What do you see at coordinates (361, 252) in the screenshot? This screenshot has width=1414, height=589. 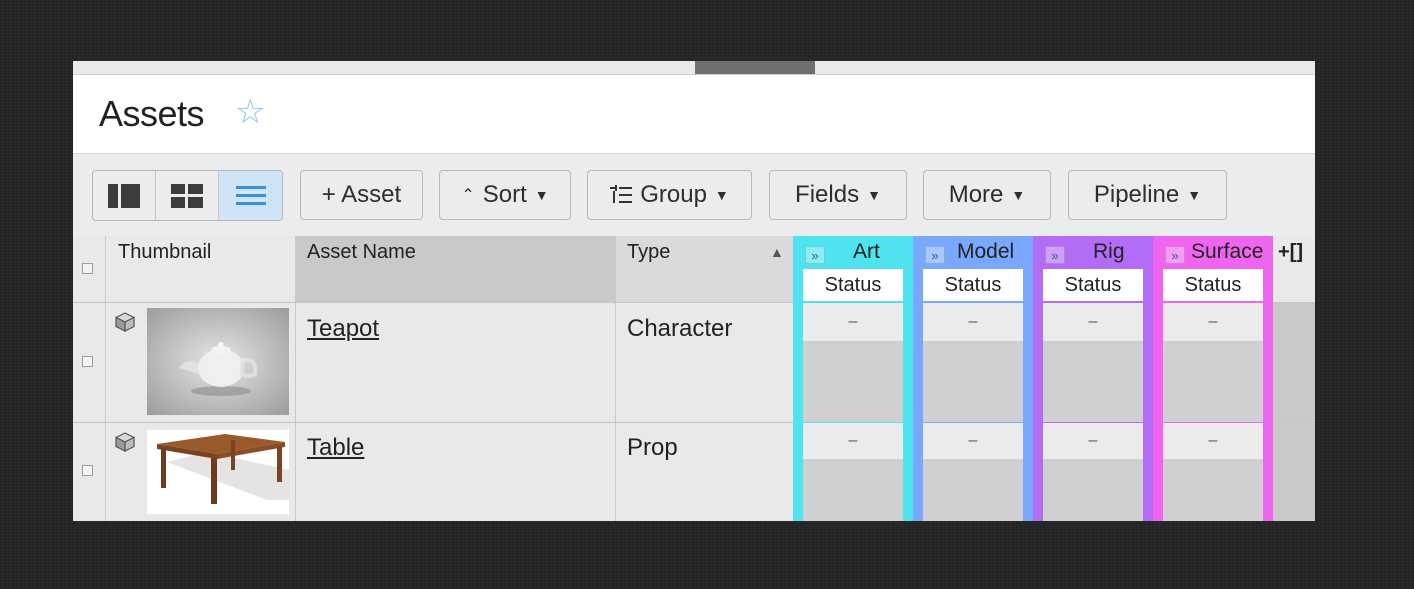 I see `asset-name-column-header: Asset Name` at bounding box center [361, 252].